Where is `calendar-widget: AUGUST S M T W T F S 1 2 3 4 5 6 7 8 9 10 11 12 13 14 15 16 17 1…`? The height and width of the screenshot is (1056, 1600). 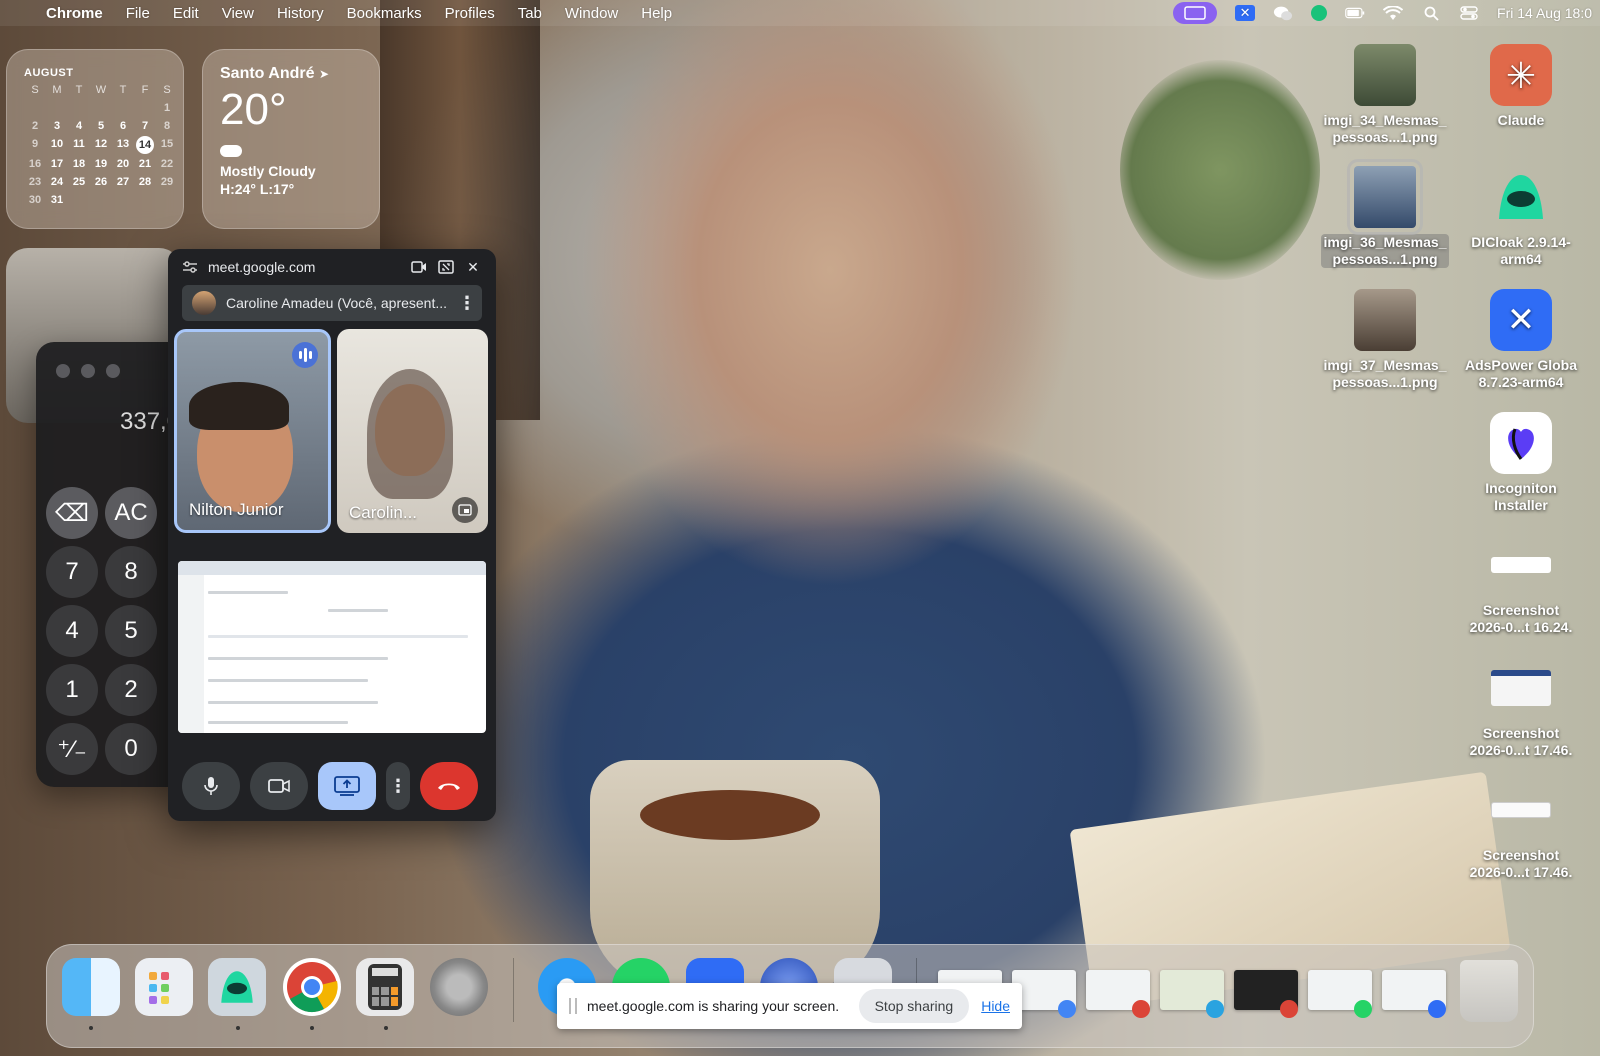
calendar-widget: AUGUST S M T W T F S 1 2 3 4 5 6 7 8 9 10 11 12 13 14 15 16 17 1… is located at coordinates (95, 139).